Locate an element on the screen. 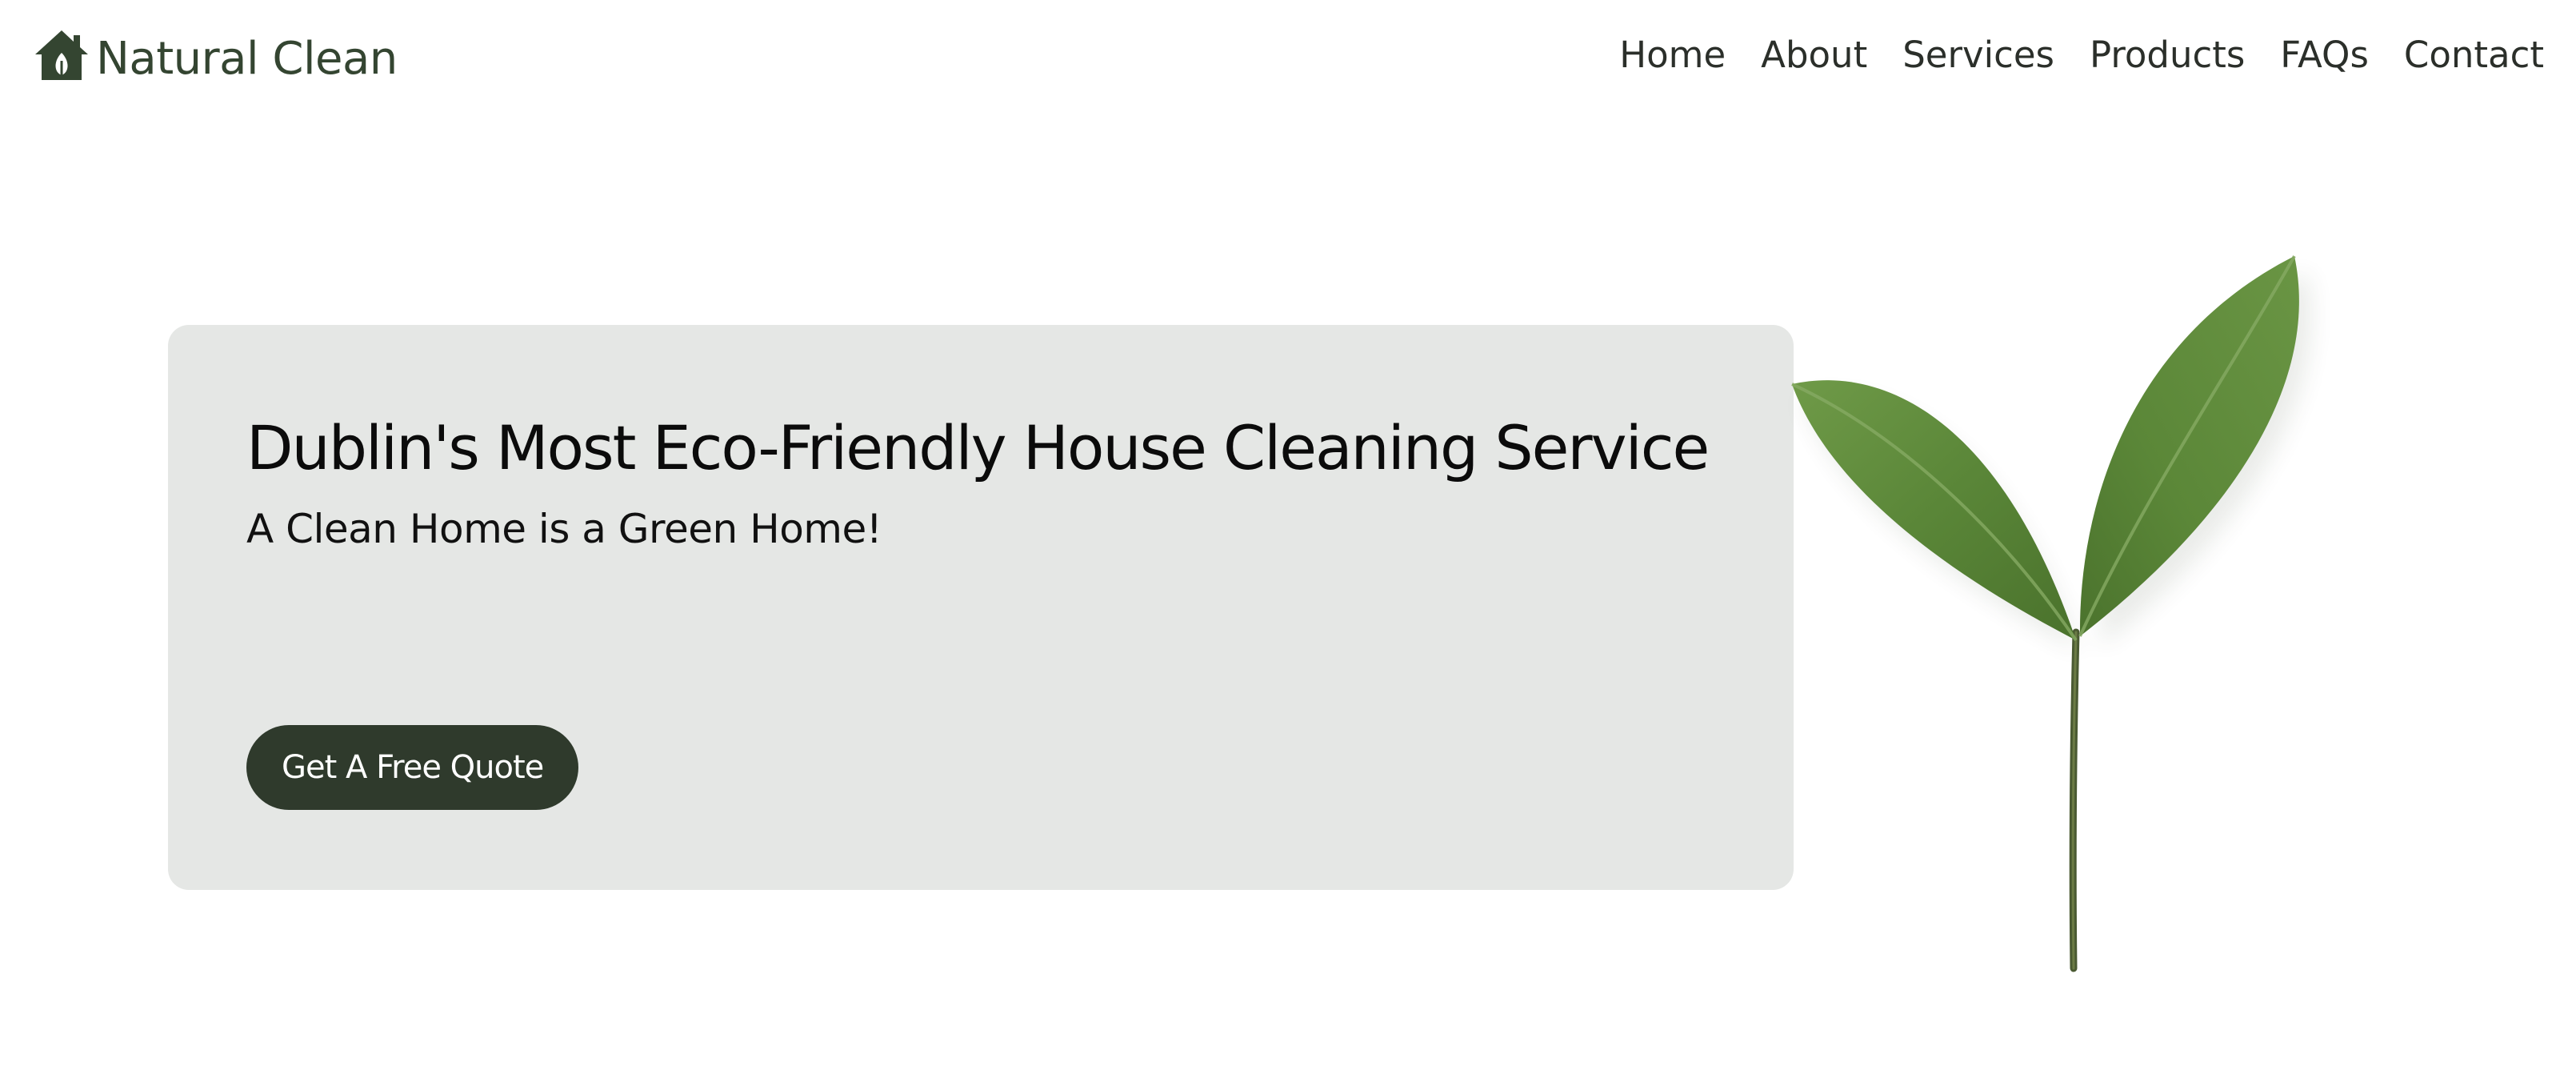  house-leaf-icon is located at coordinates (61, 56).